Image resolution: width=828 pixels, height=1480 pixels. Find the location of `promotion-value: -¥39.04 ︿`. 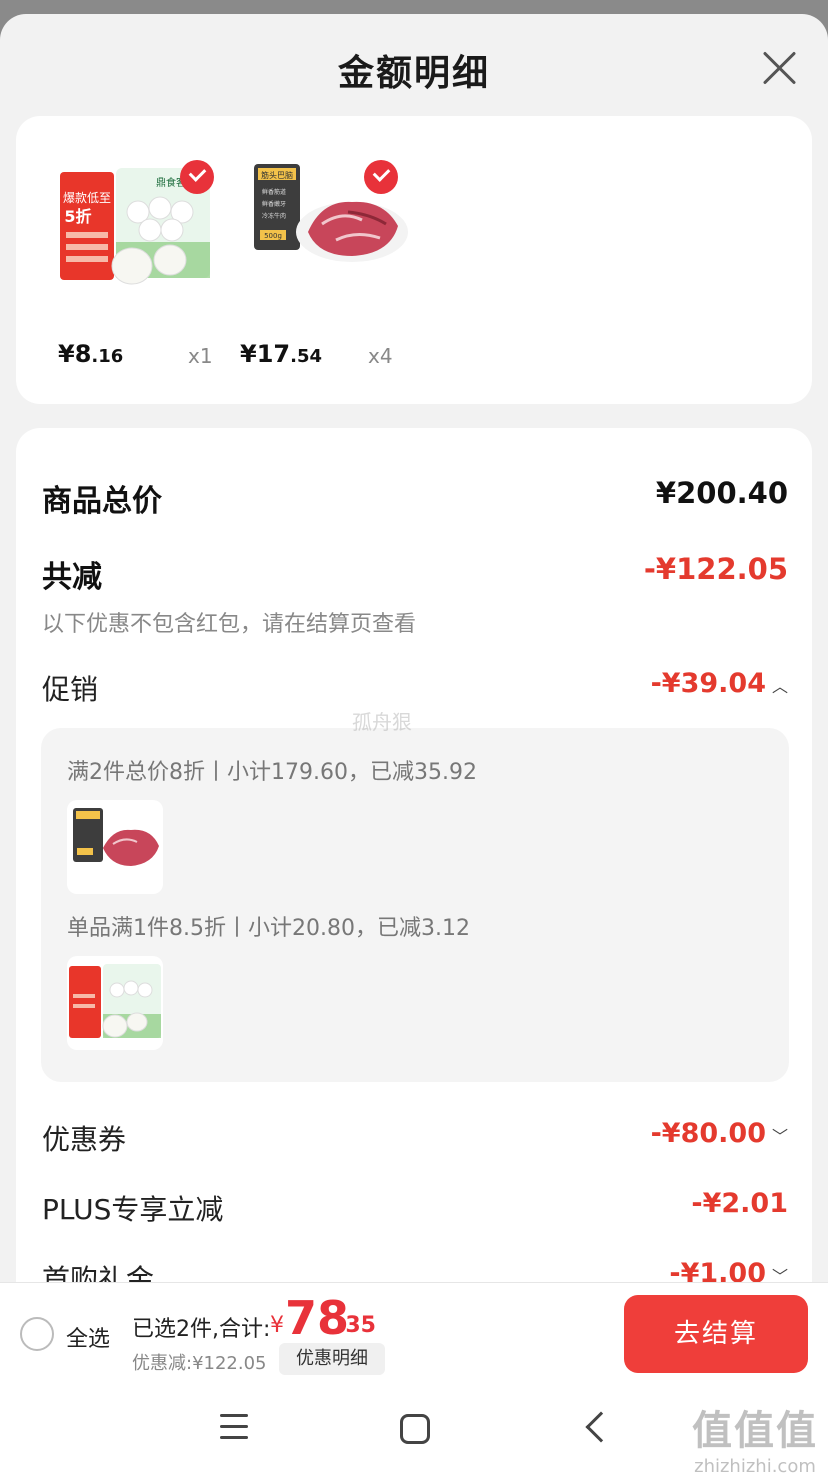

promotion-value: -¥39.04 ︿ is located at coordinates (719, 683).